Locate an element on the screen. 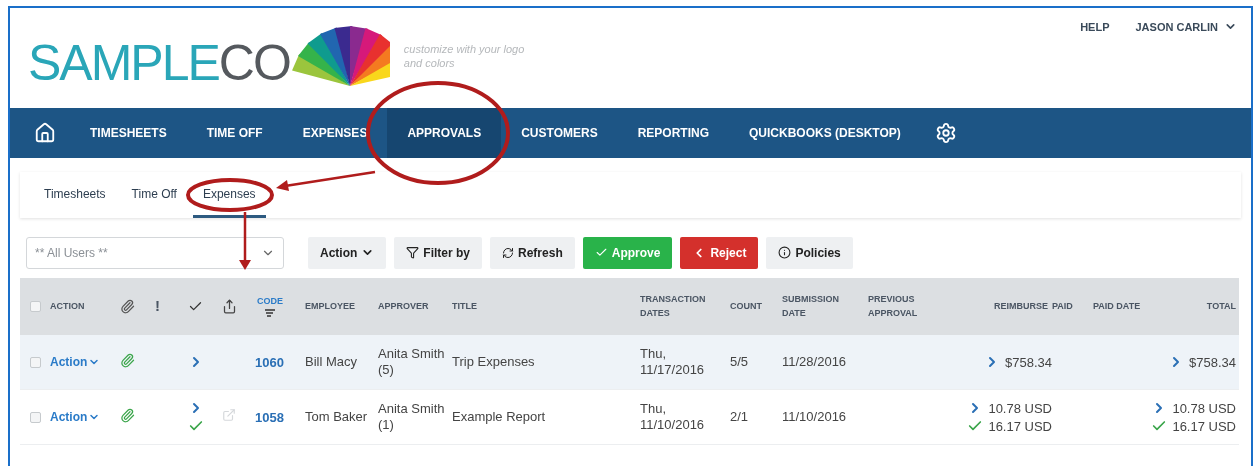 Image resolution: width=1255 pixels, height=466 pixels. toolbar-button: Filter by is located at coordinates (438, 252).